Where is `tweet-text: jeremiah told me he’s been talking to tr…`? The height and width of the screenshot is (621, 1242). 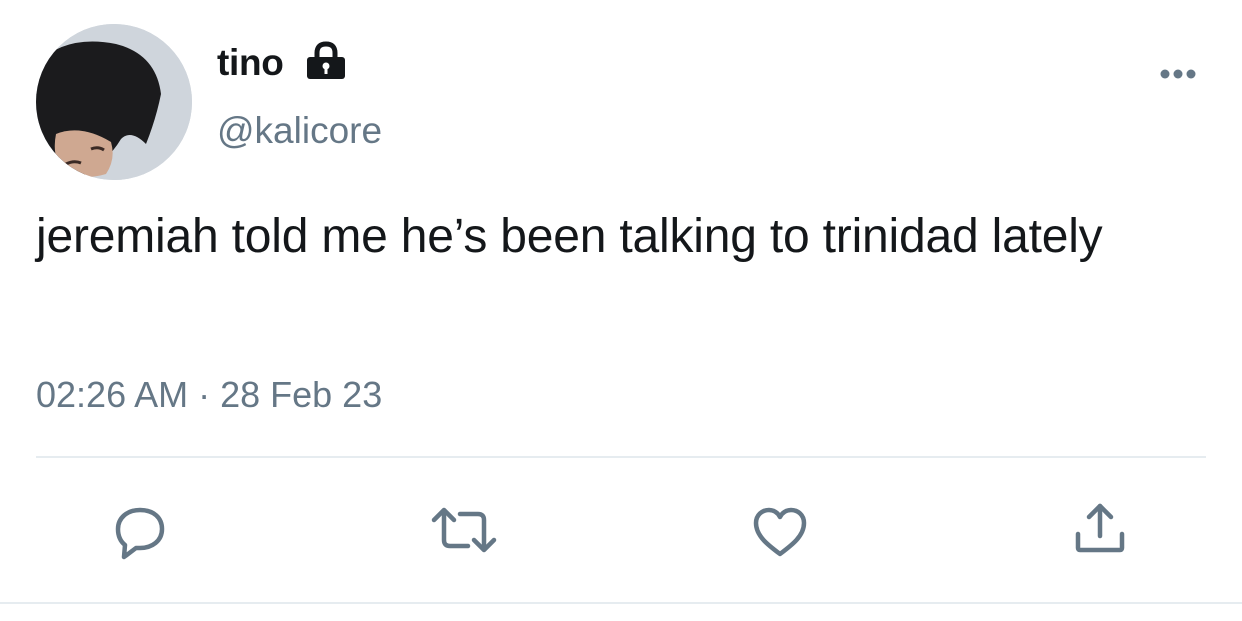
tweet-text: jeremiah told me he’s been talking to tr… is located at coordinates (569, 236).